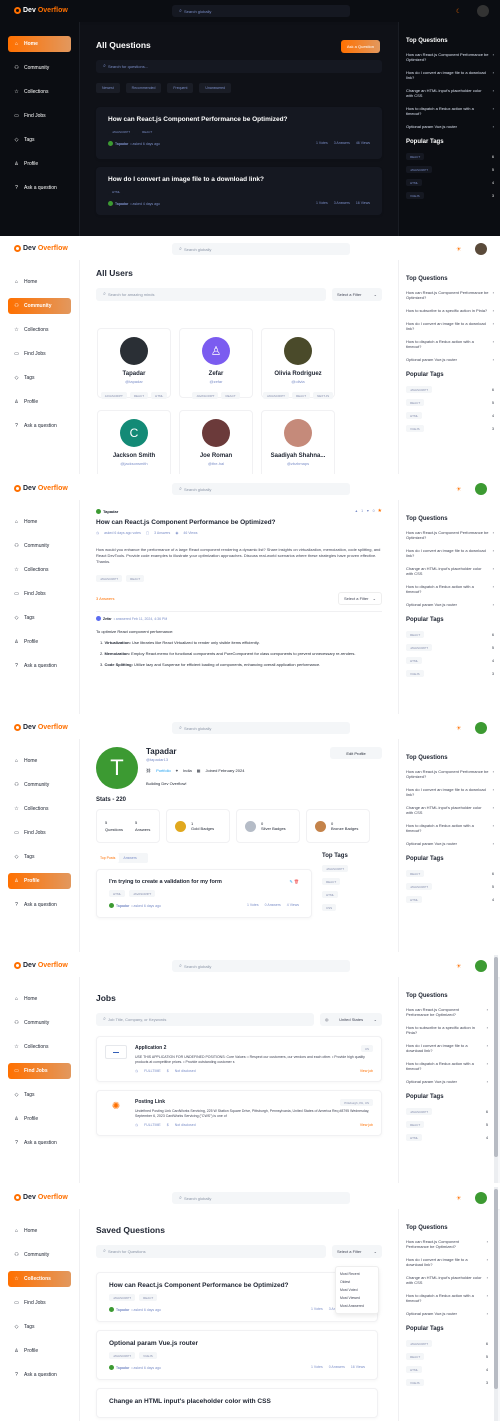 This screenshot has width=500, height=1421. Describe the element at coordinates (150, 1048) in the screenshot. I see `job-title: Application 2` at that location.